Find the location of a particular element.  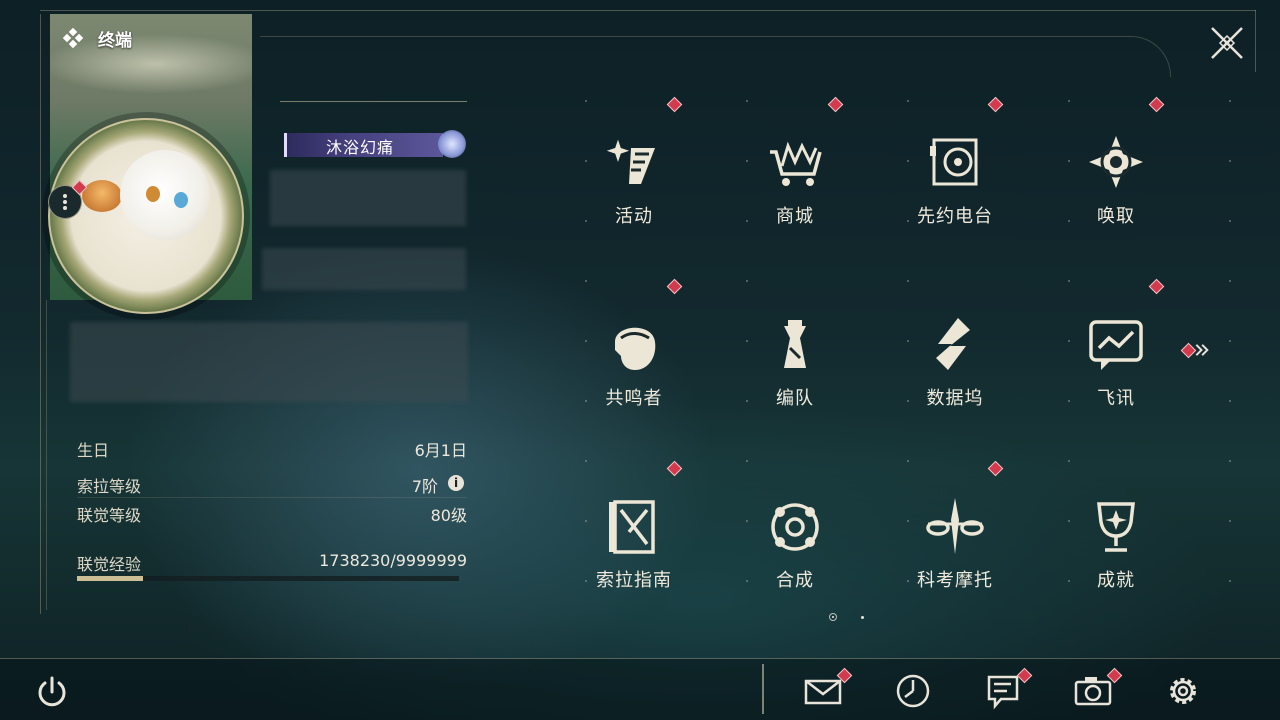

sola-level-value: 7阶 is located at coordinates (424, 486).